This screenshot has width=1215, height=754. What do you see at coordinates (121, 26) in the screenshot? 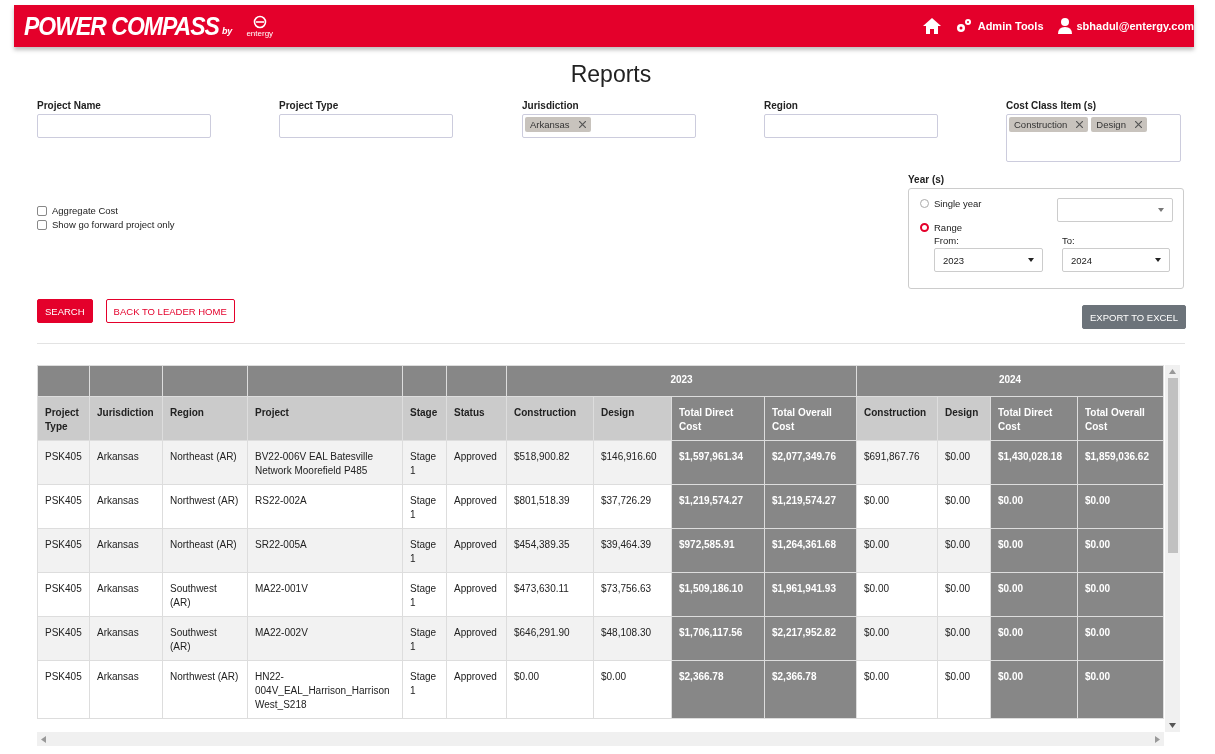
I see `logo-text: POWER COMPASS` at bounding box center [121, 26].